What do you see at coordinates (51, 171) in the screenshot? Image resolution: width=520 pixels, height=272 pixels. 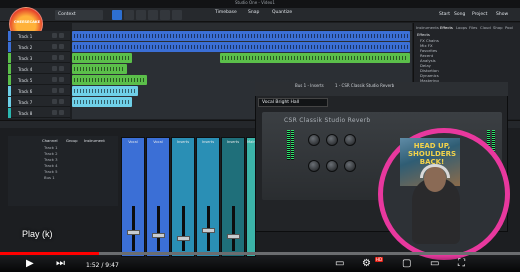 I see `console-row: Track 5` at bounding box center [51, 171].